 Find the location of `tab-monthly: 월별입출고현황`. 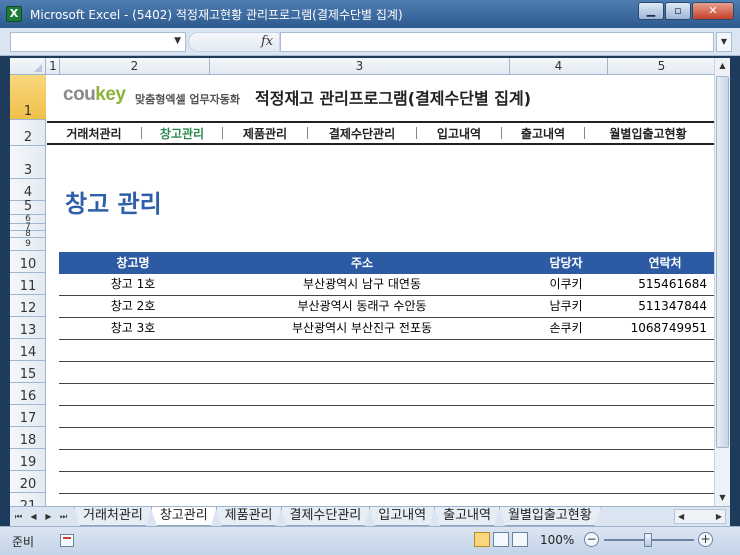

tab-monthly: 월별입출고현황 is located at coordinates (550, 516).